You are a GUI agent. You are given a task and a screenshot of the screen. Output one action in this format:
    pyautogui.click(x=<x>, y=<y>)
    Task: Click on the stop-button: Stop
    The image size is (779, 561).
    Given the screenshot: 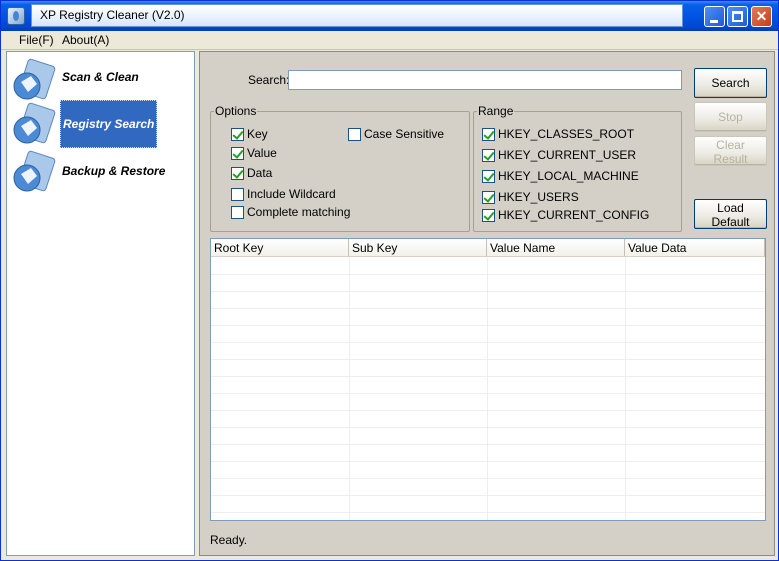 What is the action you would take?
    pyautogui.click(x=730, y=117)
    